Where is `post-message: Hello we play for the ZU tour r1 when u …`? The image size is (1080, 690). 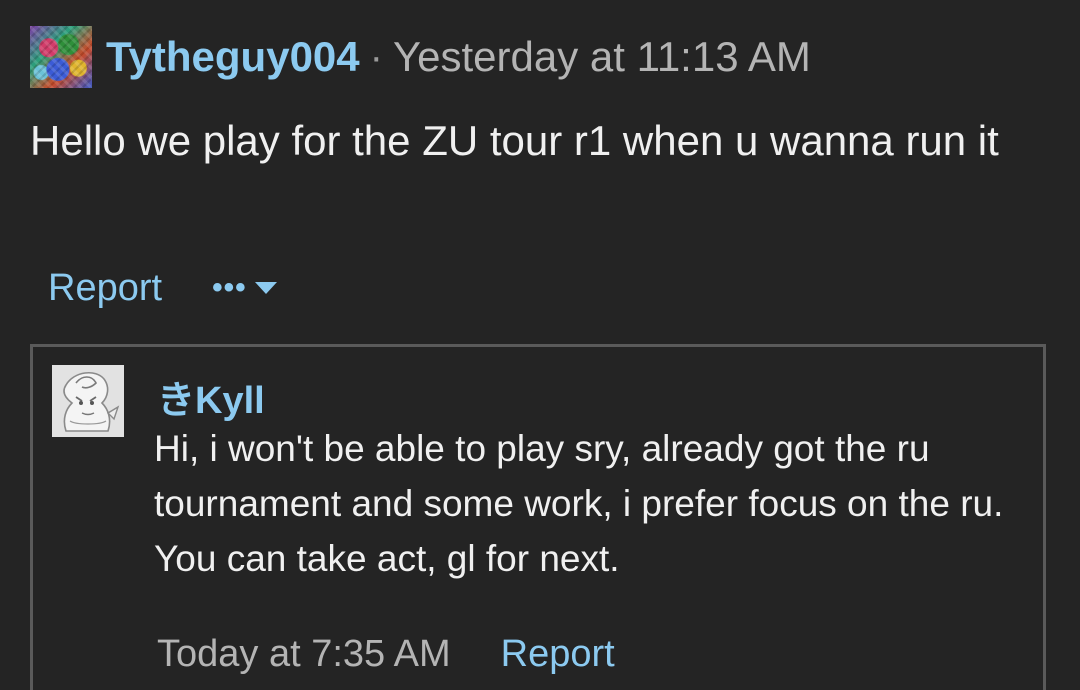 post-message: Hello we play for the ZU tour r1 when u … is located at coordinates (514, 140).